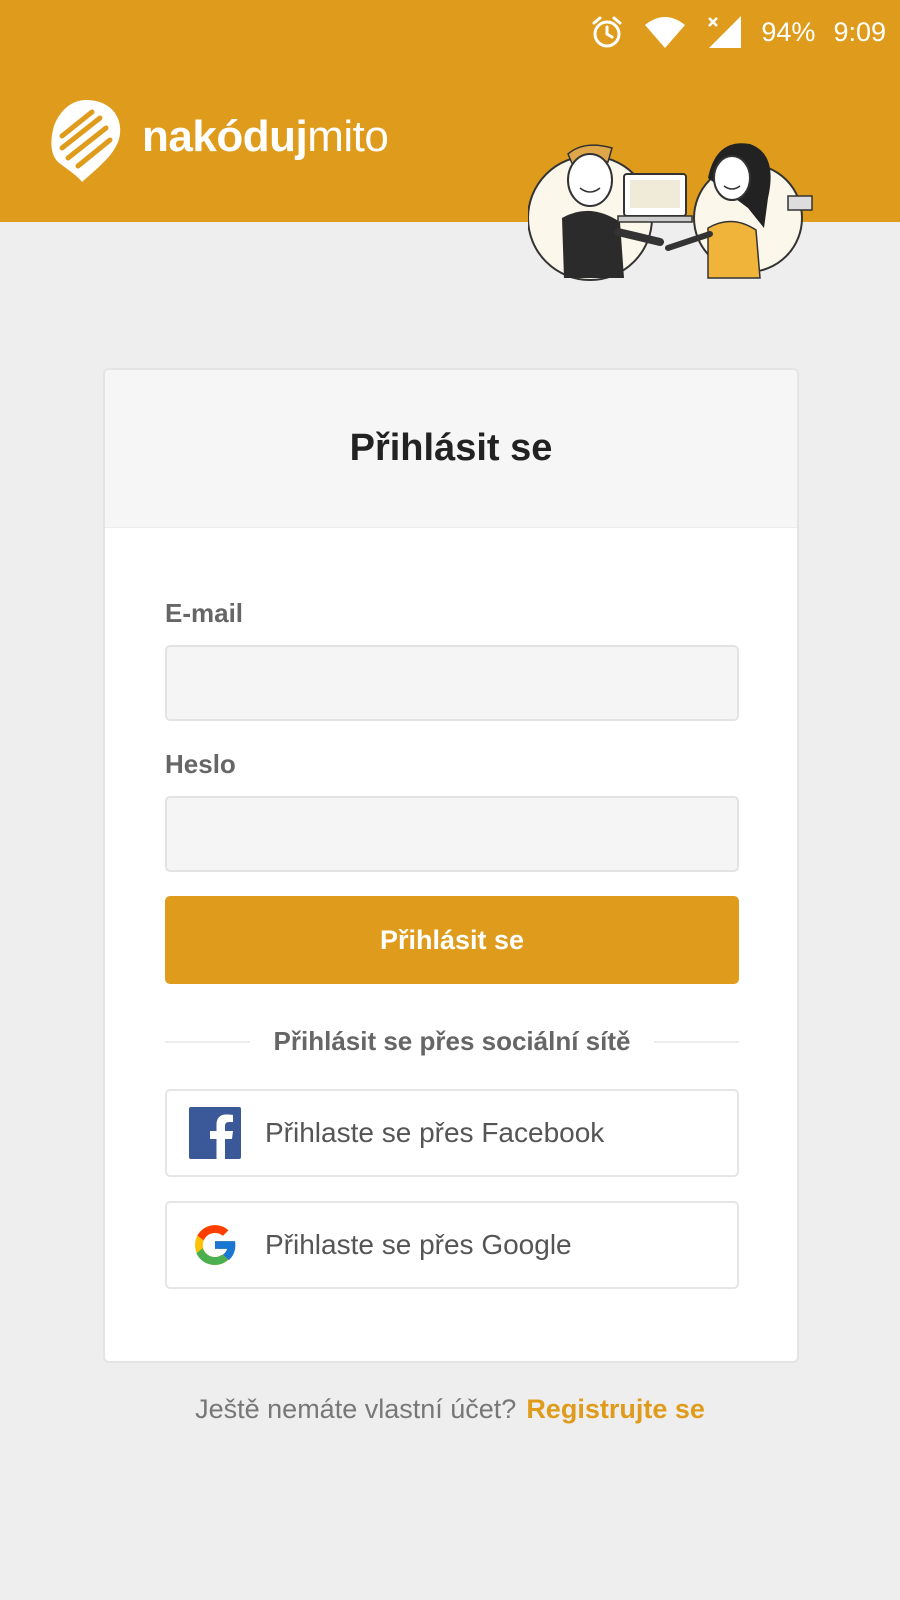  I want to click on google-login-label: Přihlaste se přes Google, so click(418, 1244).